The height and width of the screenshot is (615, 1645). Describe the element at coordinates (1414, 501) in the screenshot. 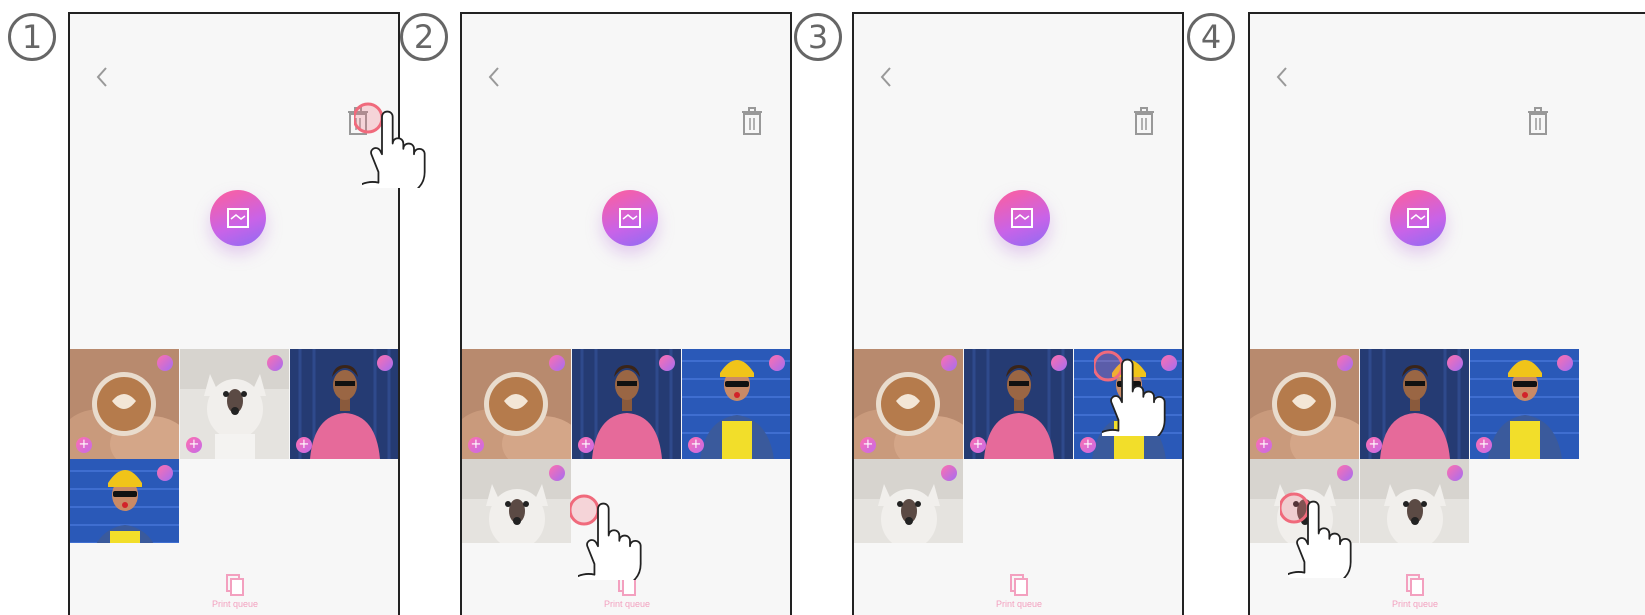

I see `photo-tile-dog-copy` at that location.